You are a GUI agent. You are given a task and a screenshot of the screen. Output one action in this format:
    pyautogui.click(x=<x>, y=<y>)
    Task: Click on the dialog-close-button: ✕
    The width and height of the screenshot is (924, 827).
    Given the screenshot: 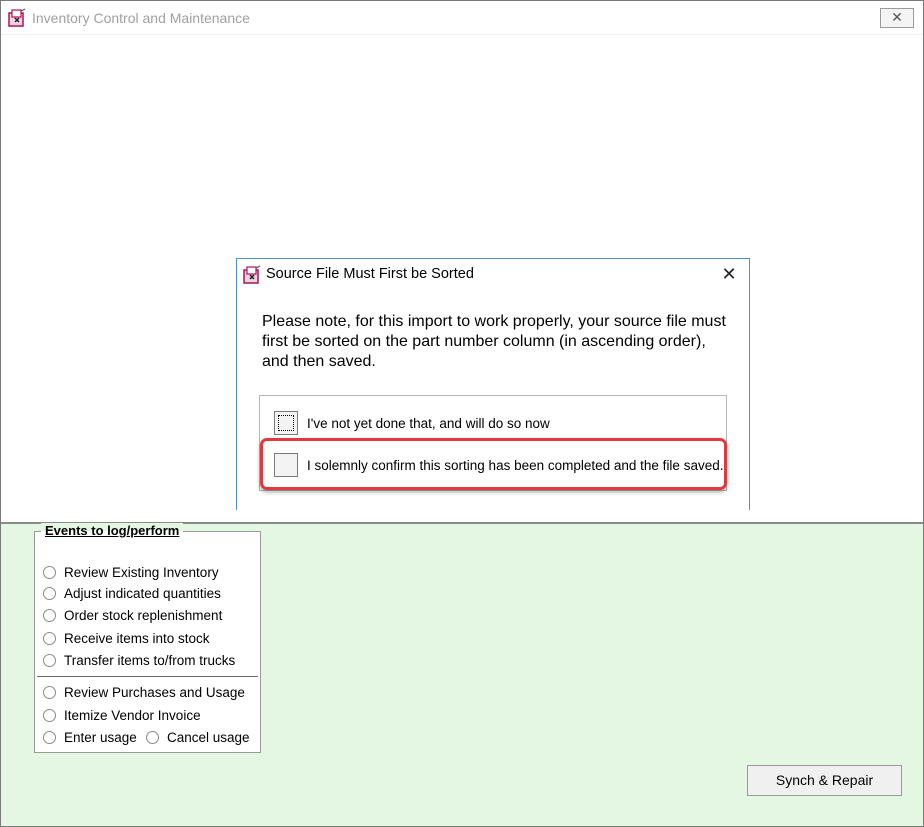 What is the action you would take?
    pyautogui.click(x=729, y=274)
    